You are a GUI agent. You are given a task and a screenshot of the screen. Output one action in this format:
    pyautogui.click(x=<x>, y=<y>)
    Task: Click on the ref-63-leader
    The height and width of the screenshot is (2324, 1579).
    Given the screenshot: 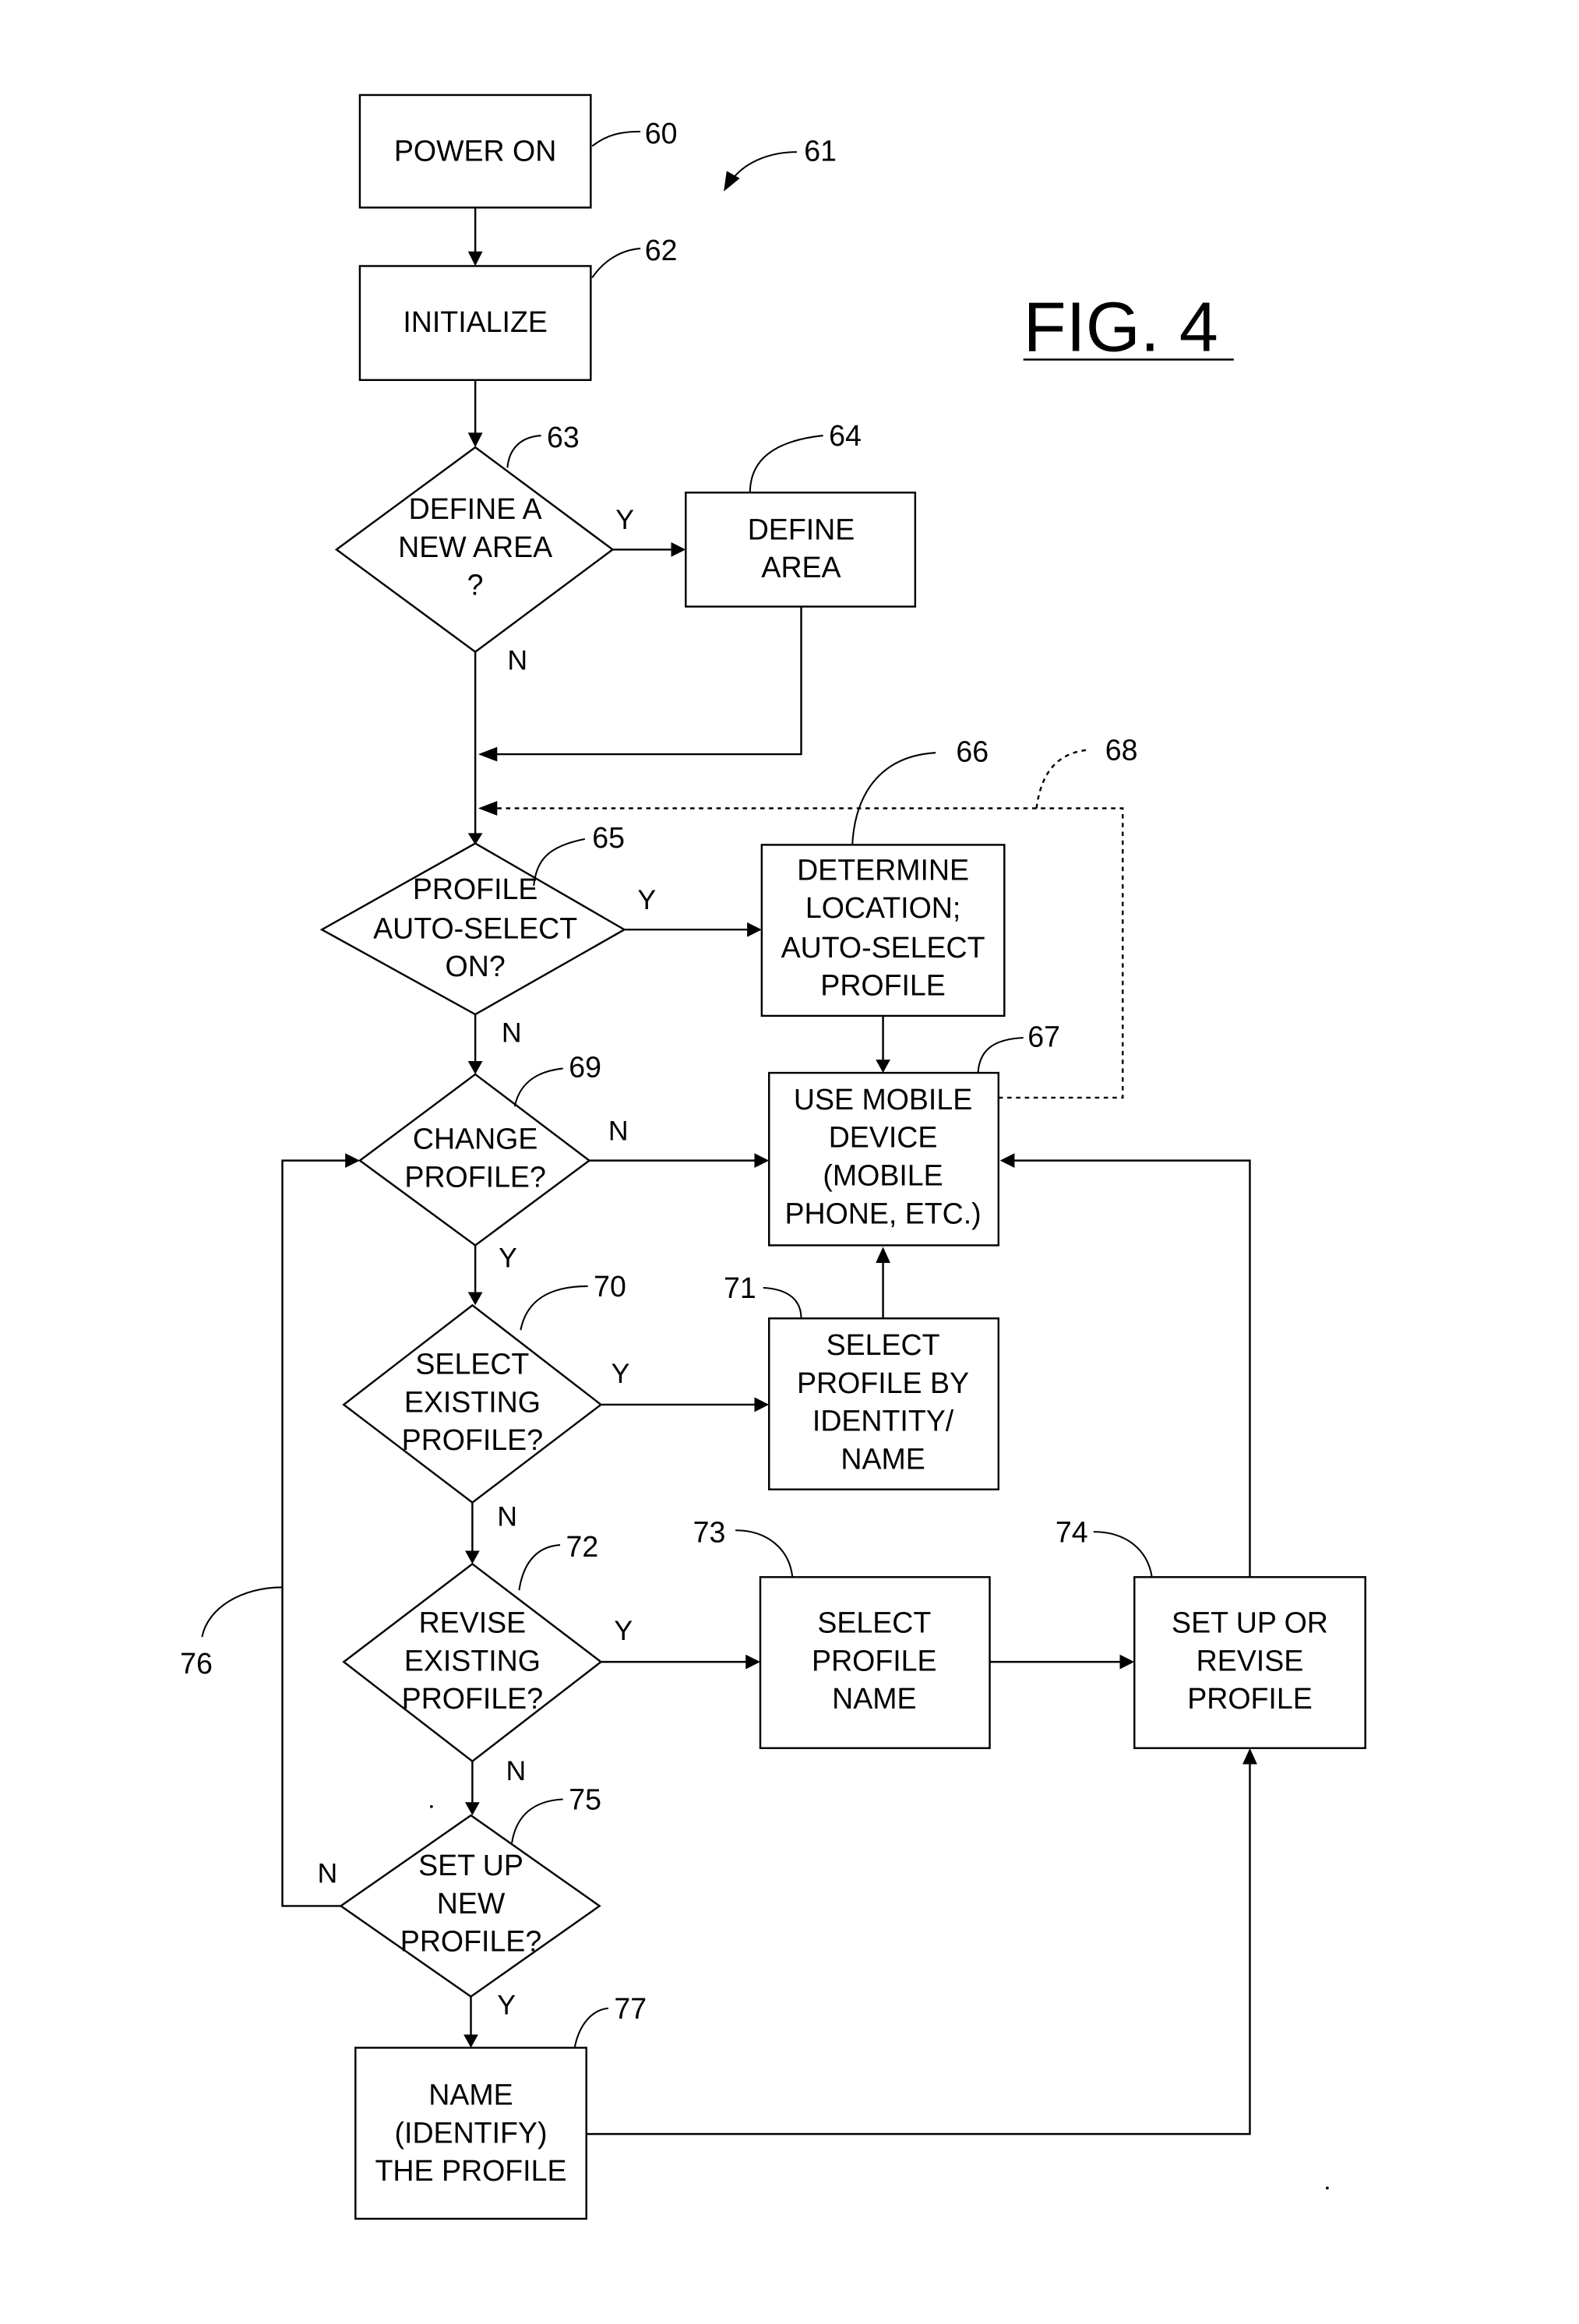 What is the action you would take?
    pyautogui.click(x=523, y=452)
    